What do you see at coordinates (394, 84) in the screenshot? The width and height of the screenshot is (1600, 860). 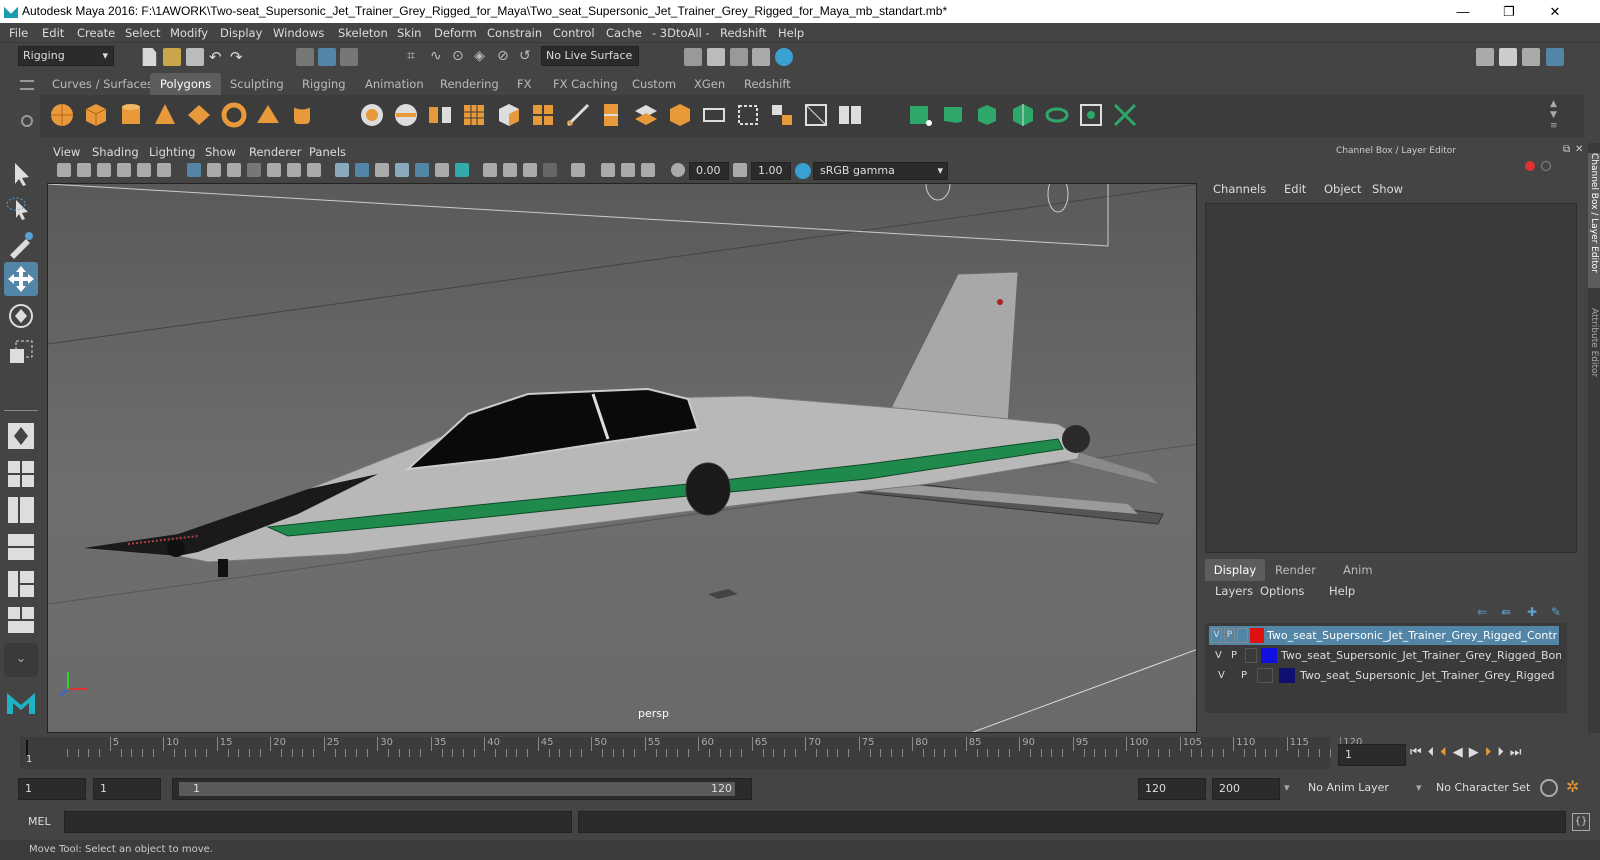 I see `shelf-tab-animation: Animation` at bounding box center [394, 84].